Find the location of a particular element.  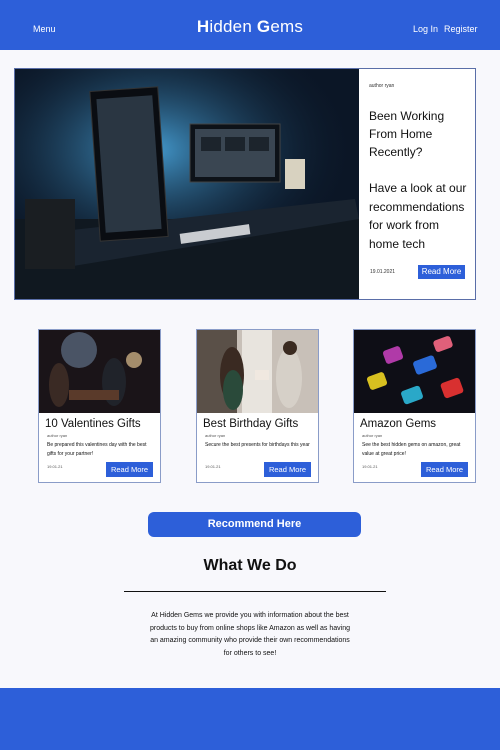

hero-title: Been Working From Home Recently? is located at coordinates (419, 134).